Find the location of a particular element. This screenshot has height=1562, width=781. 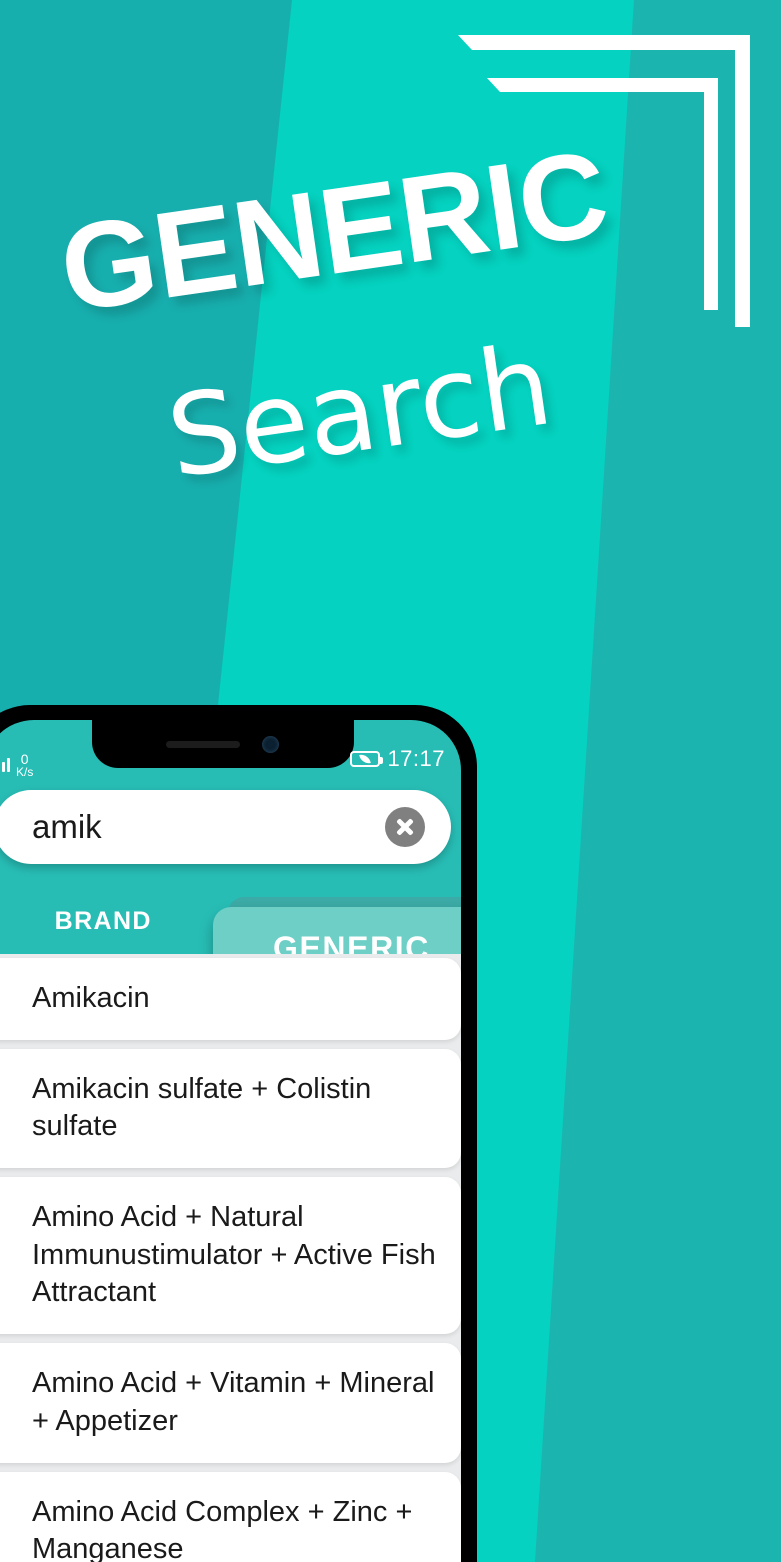

front-camera-icon is located at coordinates (270, 744).